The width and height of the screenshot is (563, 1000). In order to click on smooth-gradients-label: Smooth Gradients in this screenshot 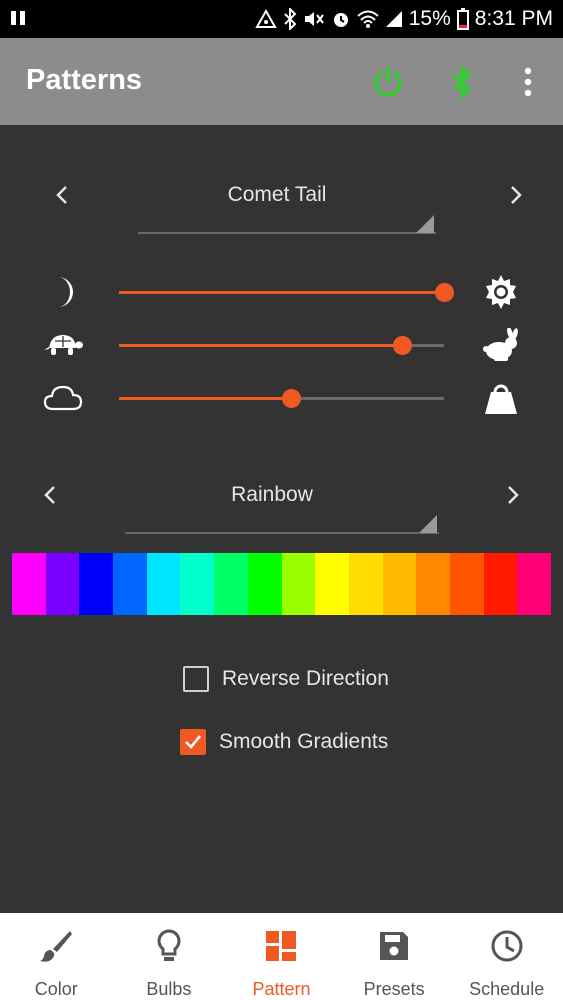, I will do `click(304, 741)`.